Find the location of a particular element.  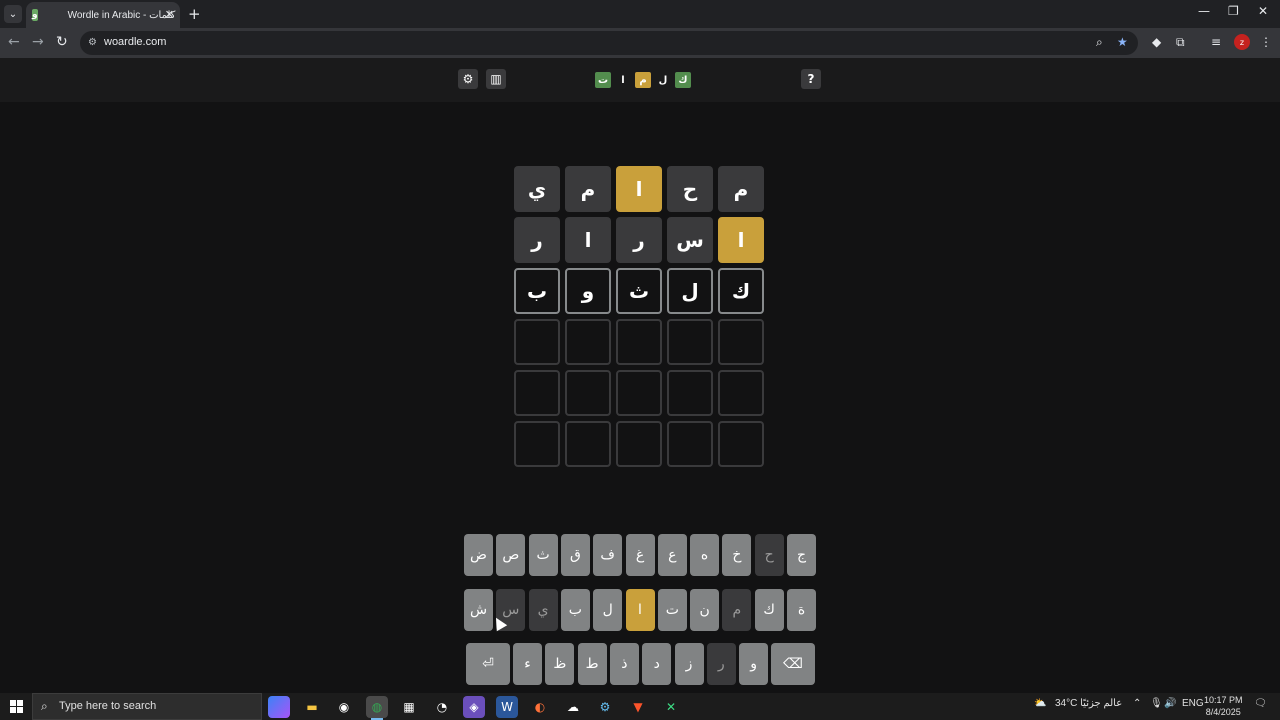

keyboard-key: ز is located at coordinates (689, 664).